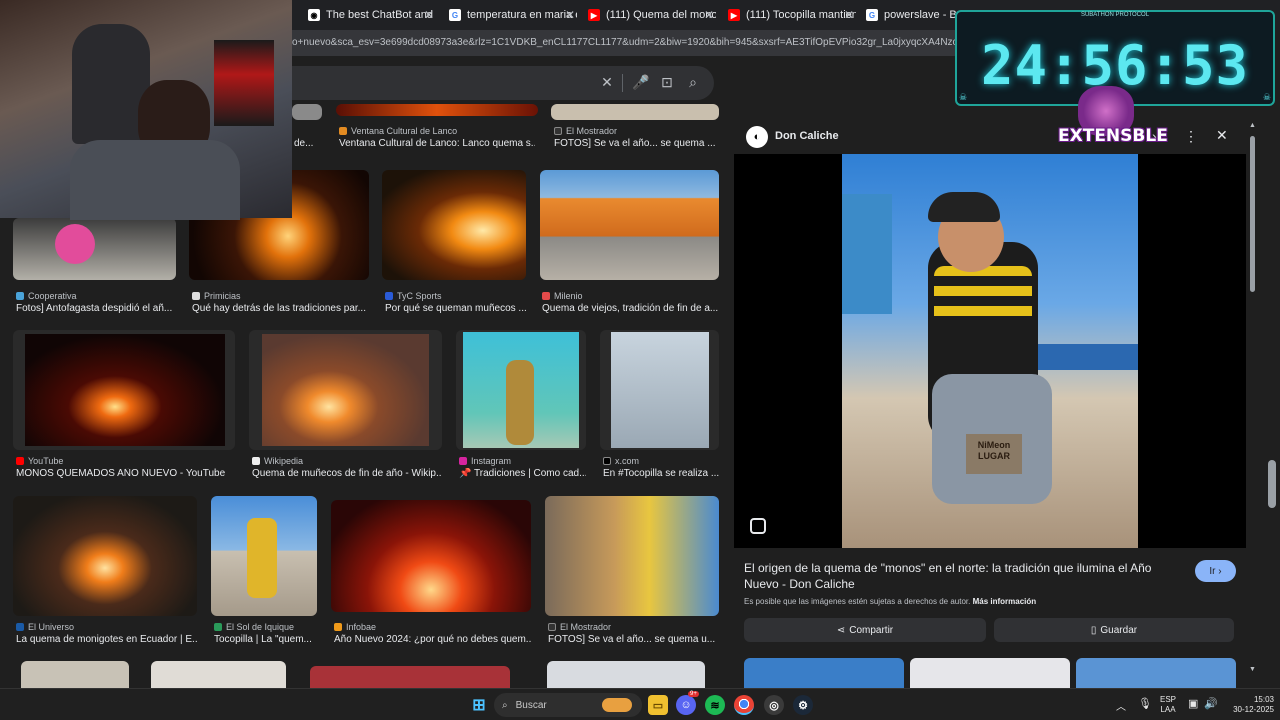  I want to click on clear-search-icon: ✕, so click(607, 83).